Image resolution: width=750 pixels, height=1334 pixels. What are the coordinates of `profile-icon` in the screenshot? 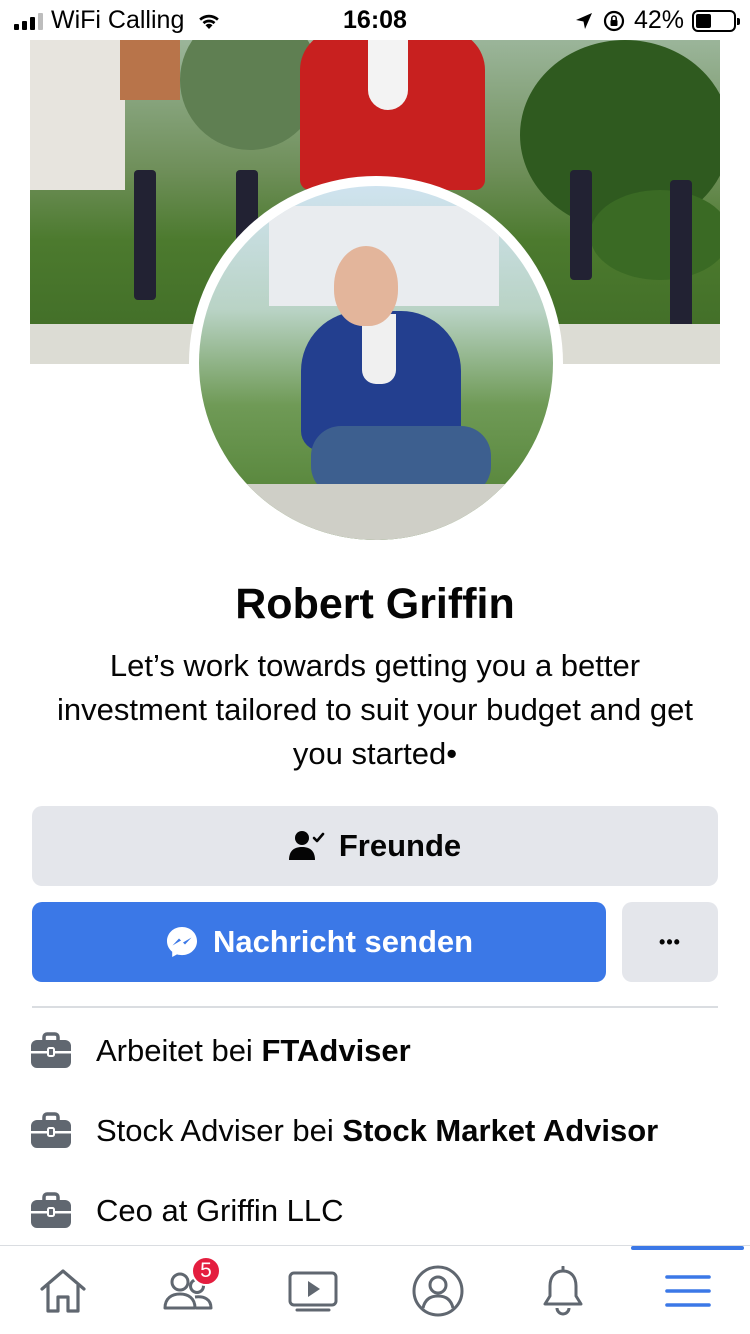 It's located at (437, 1290).